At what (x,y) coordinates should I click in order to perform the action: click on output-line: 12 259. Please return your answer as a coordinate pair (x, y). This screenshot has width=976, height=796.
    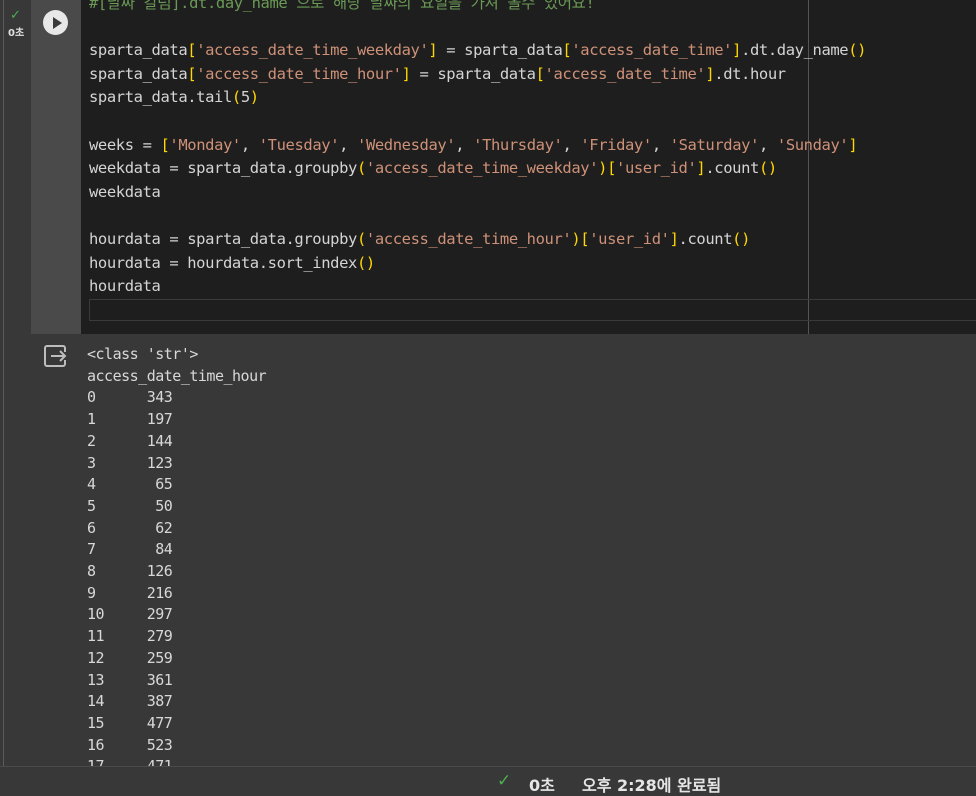
    Looking at the image, I should click on (130, 657).